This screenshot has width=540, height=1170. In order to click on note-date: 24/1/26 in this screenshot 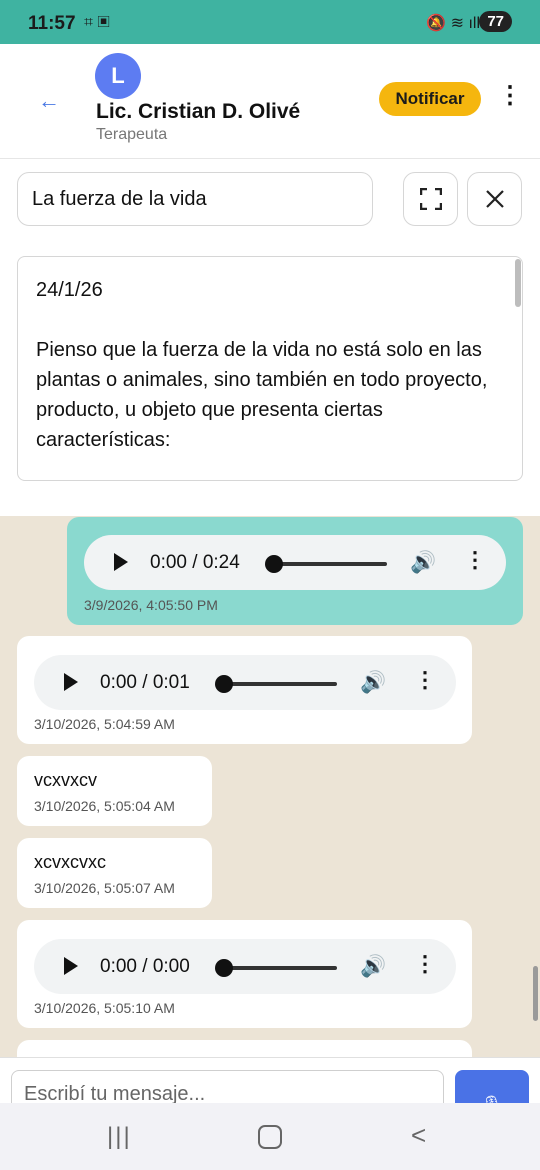, I will do `click(69, 290)`.